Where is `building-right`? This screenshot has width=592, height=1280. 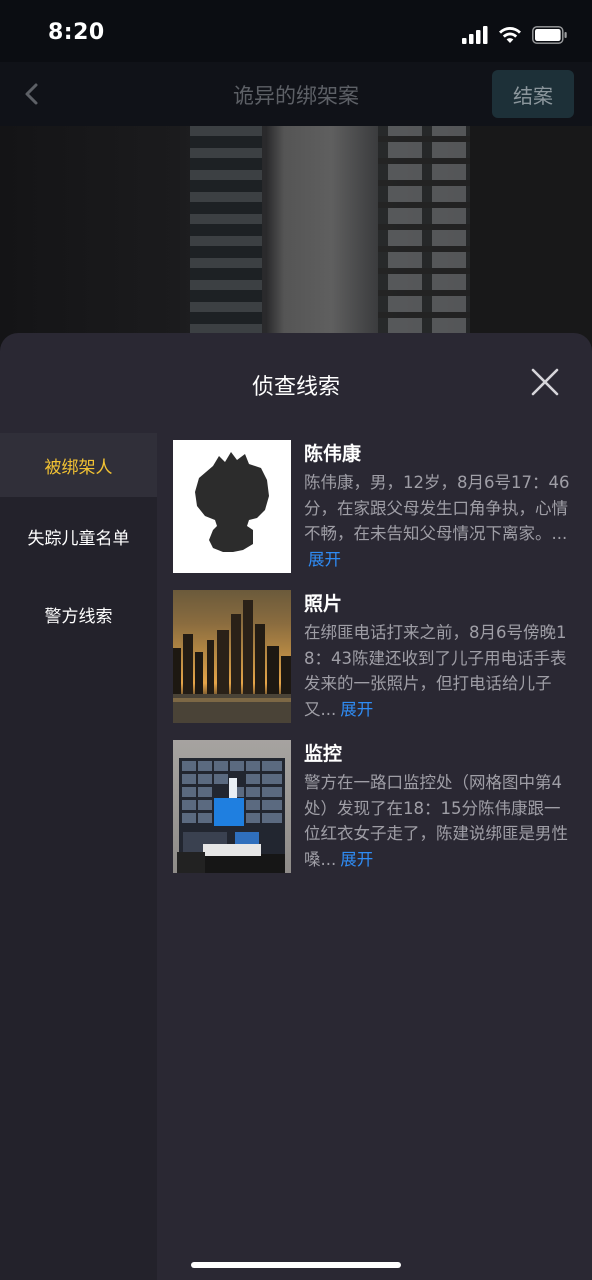 building-right is located at coordinates (424, 241).